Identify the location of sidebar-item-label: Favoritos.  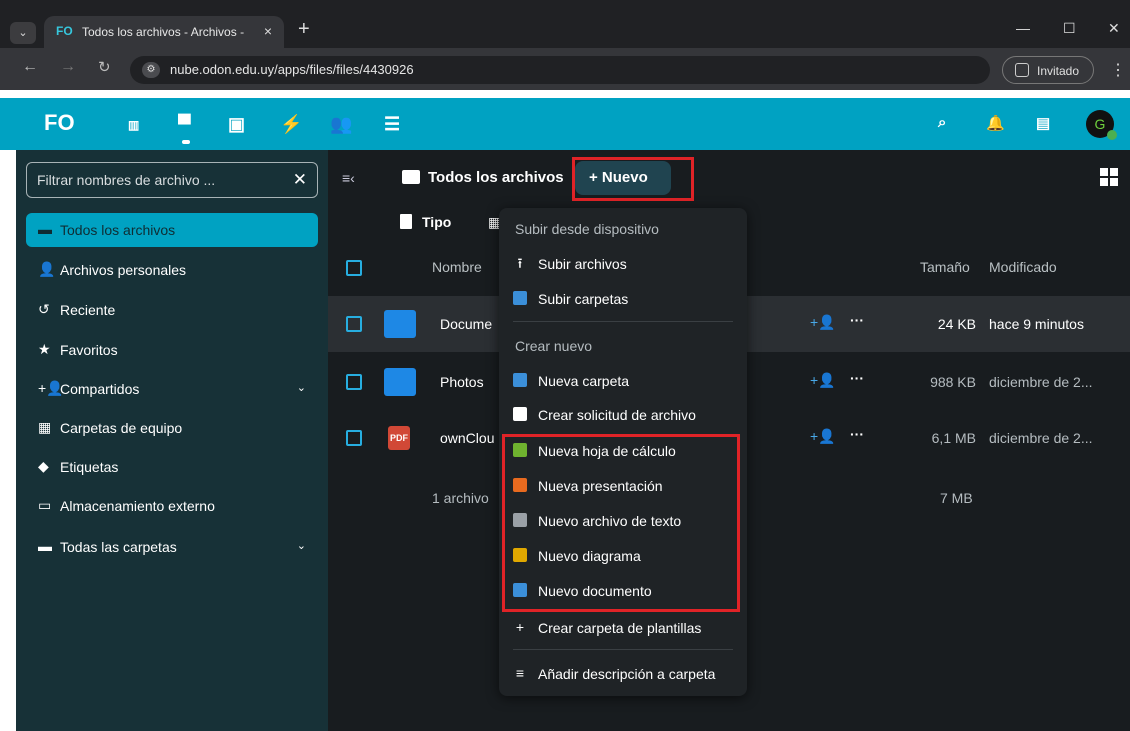
(89, 350).